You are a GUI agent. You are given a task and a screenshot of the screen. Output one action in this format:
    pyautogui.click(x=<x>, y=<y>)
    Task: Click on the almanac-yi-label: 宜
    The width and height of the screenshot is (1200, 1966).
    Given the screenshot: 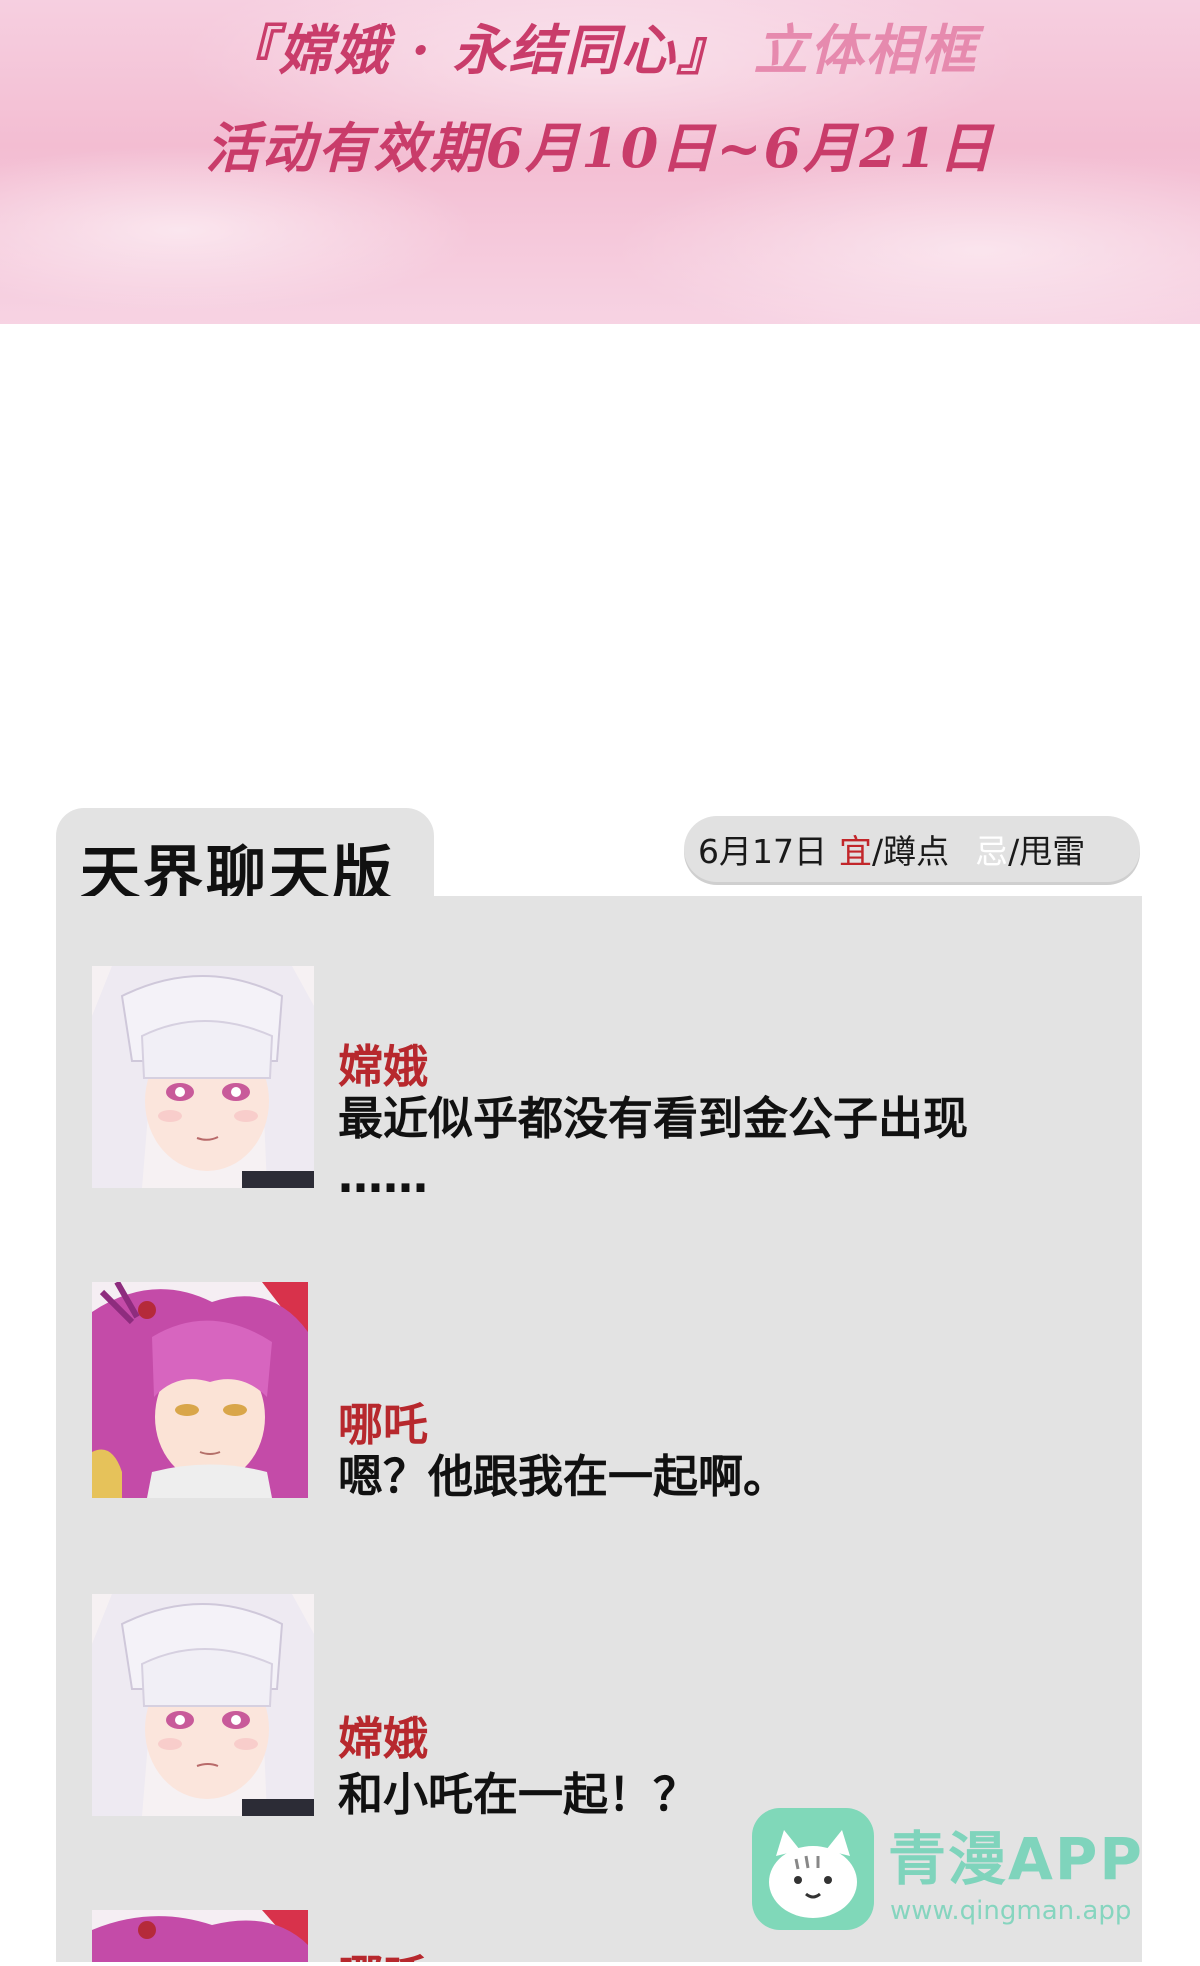 What is the action you would take?
    pyautogui.click(x=855, y=851)
    